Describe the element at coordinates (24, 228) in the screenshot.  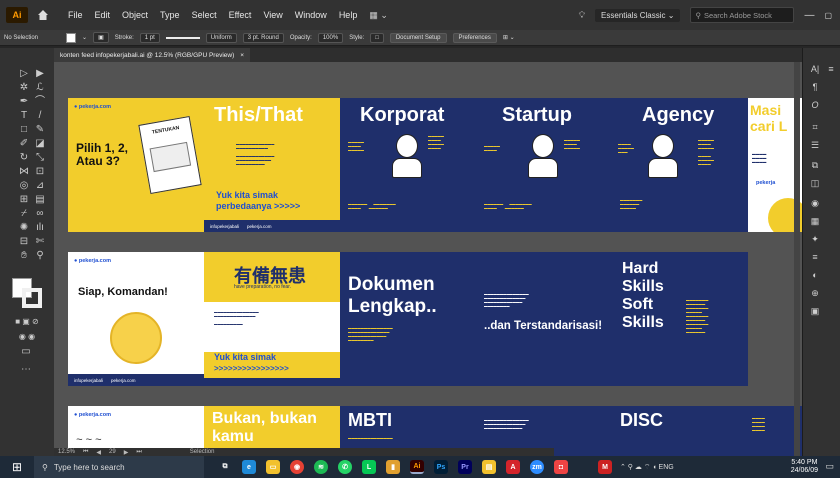
I see `symbol-sprayer-tool-icon: ✺` at that location.